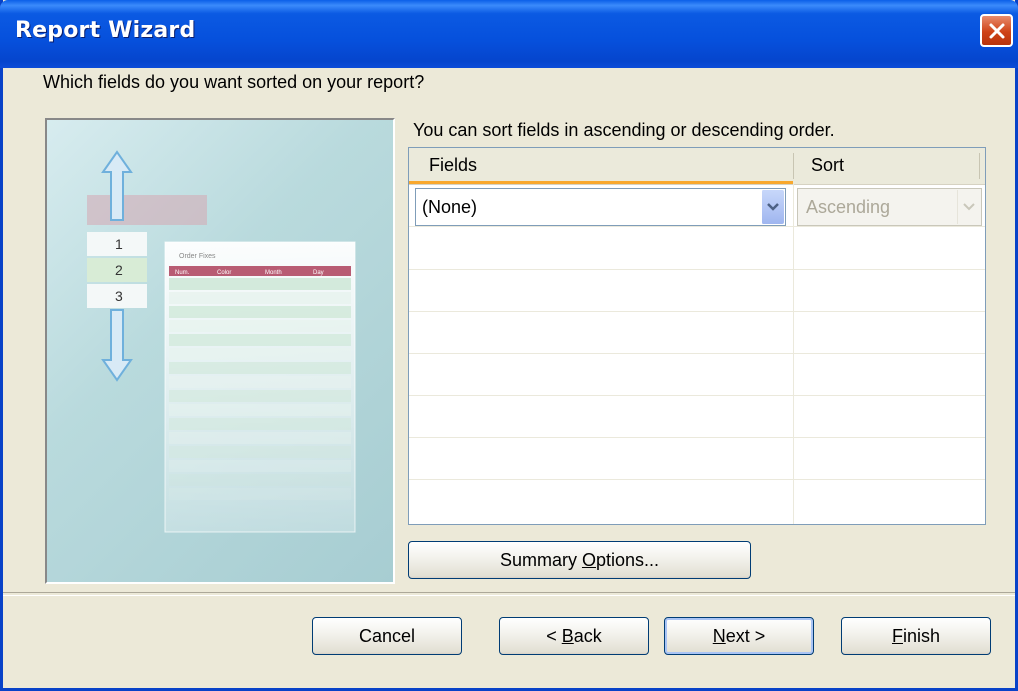 This screenshot has width=1018, height=691. Describe the element at coordinates (221, 341) in the screenshot. I see `sort-illustration-graphic: 1 2 3 Order Fixes Num. Color Month Day` at that location.